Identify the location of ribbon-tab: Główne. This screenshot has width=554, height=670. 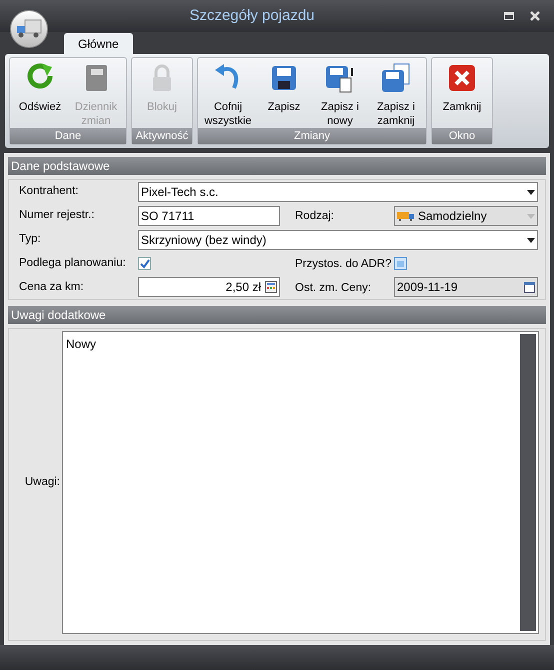
(98, 43).